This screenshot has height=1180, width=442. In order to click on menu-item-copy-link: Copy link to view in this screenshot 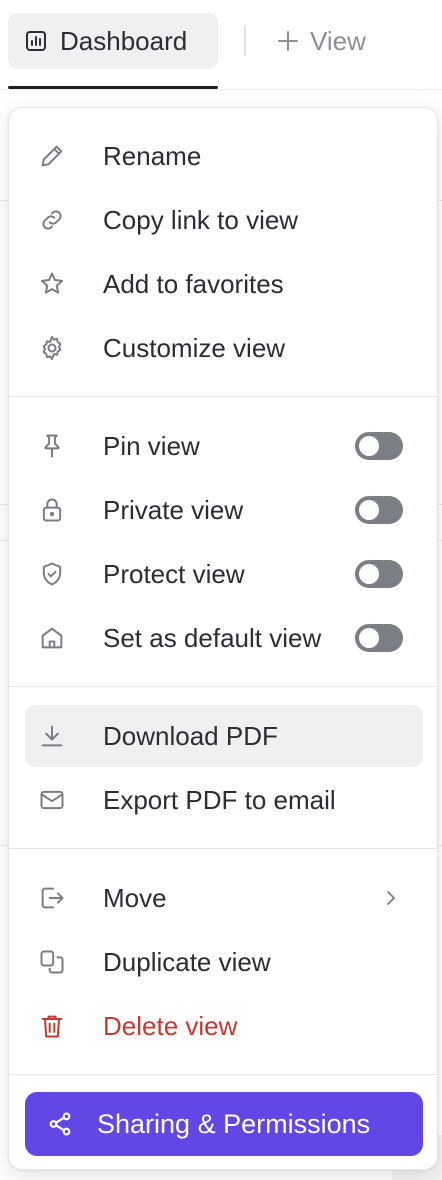, I will do `click(224, 220)`.